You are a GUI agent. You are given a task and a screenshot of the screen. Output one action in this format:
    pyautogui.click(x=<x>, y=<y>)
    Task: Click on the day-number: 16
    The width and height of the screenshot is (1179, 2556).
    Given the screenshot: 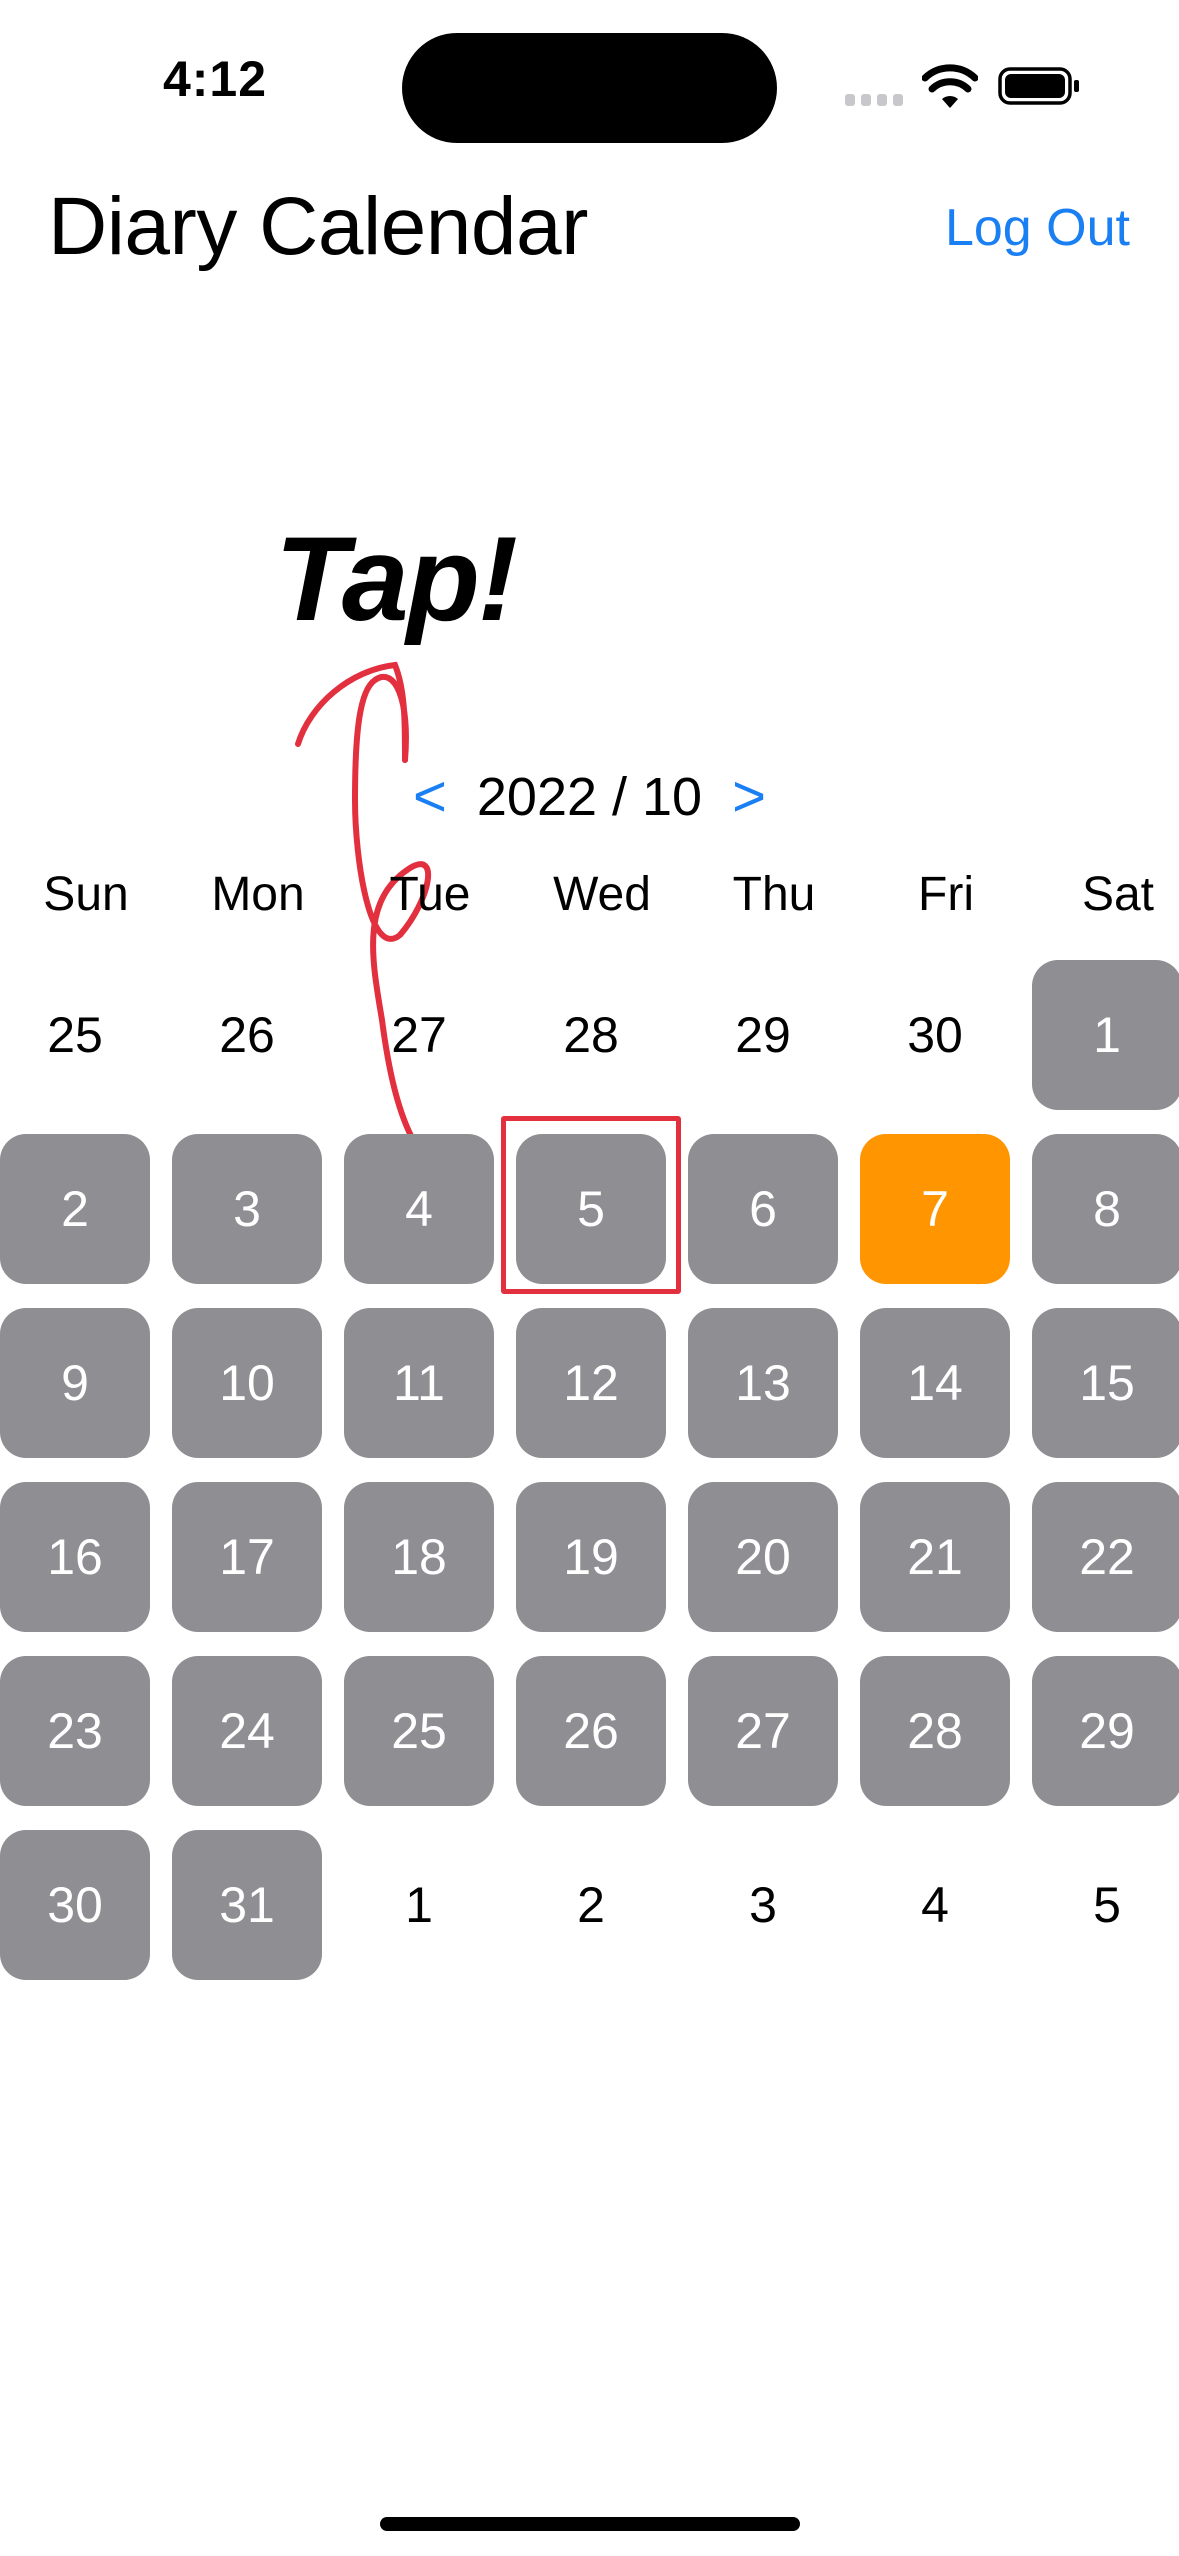 What is the action you would take?
    pyautogui.click(x=75, y=1557)
    